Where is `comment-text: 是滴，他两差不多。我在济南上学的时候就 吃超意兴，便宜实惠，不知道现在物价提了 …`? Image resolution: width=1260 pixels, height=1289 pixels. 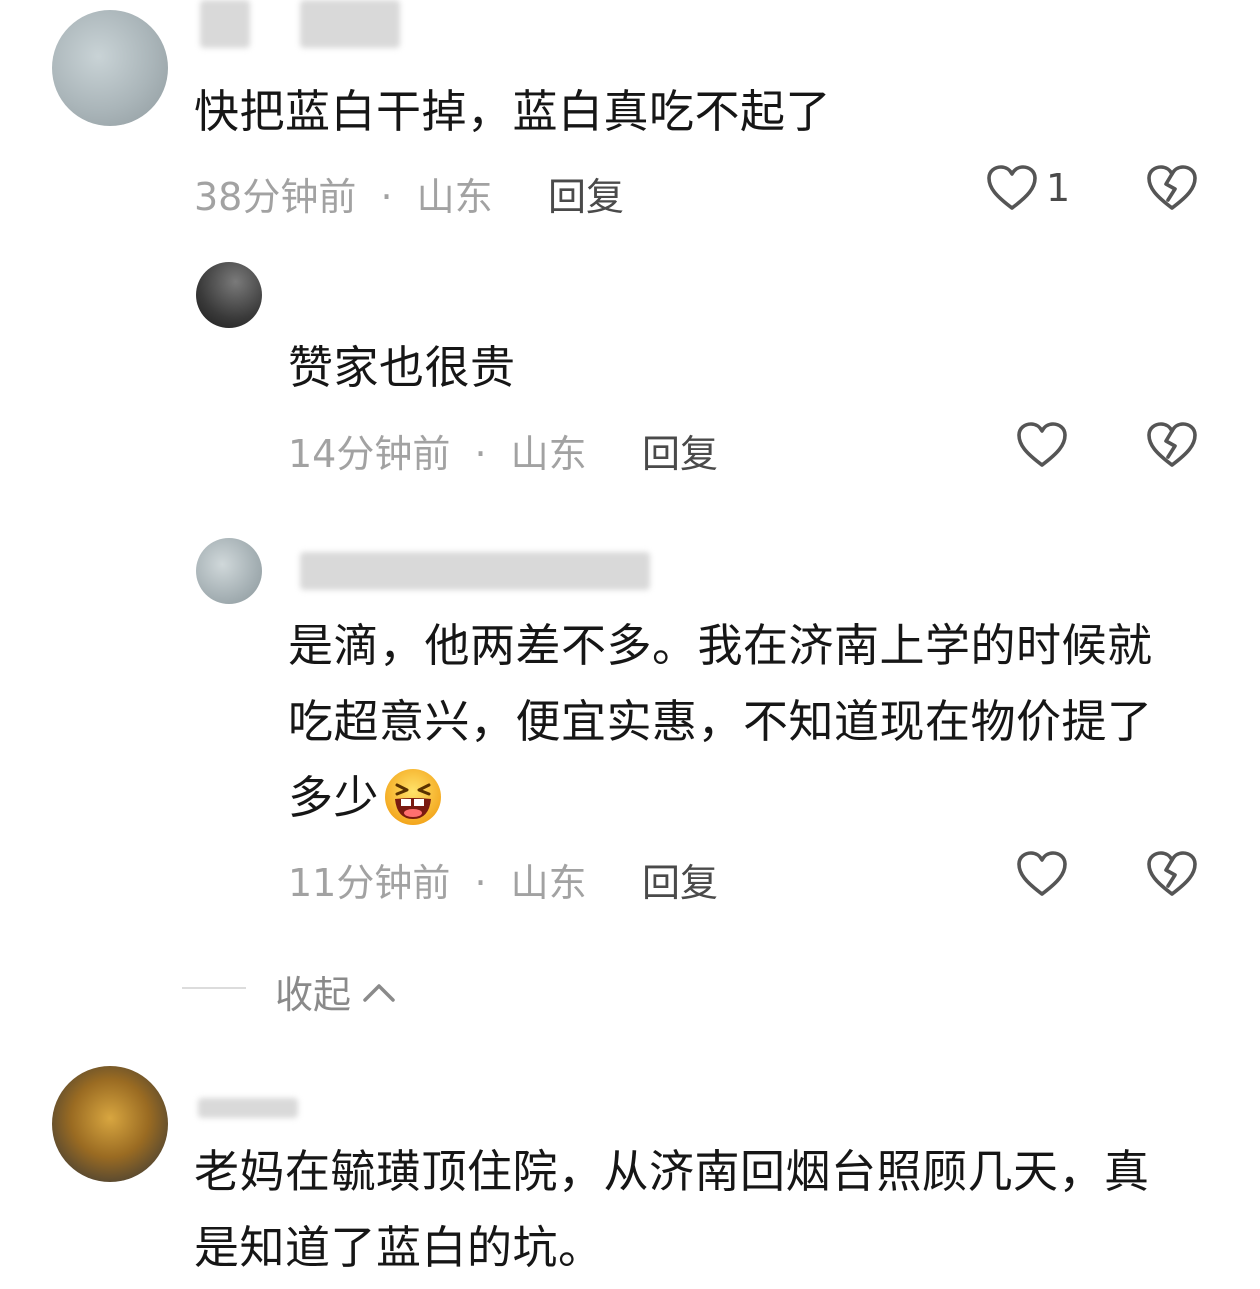 comment-text: 是滴，他两差不多。我在济南上学的时候就 吃超意兴，便宜实惠，不知道现在物价提了 … is located at coordinates (768, 722).